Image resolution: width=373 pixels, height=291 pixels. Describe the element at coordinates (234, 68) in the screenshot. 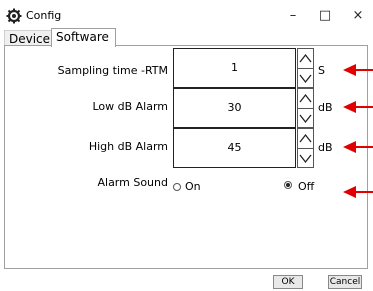

I see `sampling-time-input: 1` at that location.